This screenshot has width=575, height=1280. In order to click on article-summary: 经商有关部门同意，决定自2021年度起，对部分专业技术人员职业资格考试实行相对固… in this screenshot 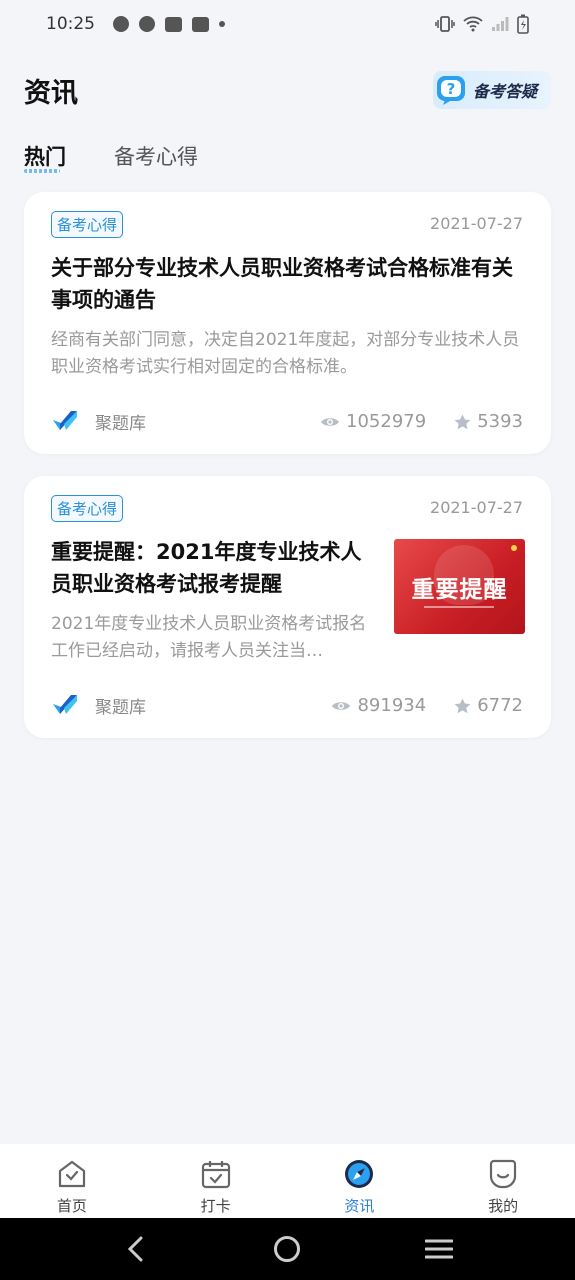, I will do `click(285, 353)`.